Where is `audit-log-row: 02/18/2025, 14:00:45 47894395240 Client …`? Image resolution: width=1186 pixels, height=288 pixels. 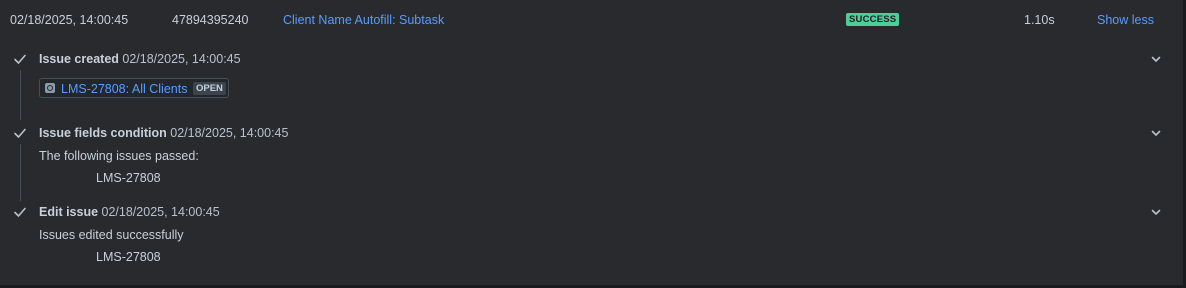
audit-log-row: 02/18/2025, 14:00:45 47894395240 Client … is located at coordinates (591, 19).